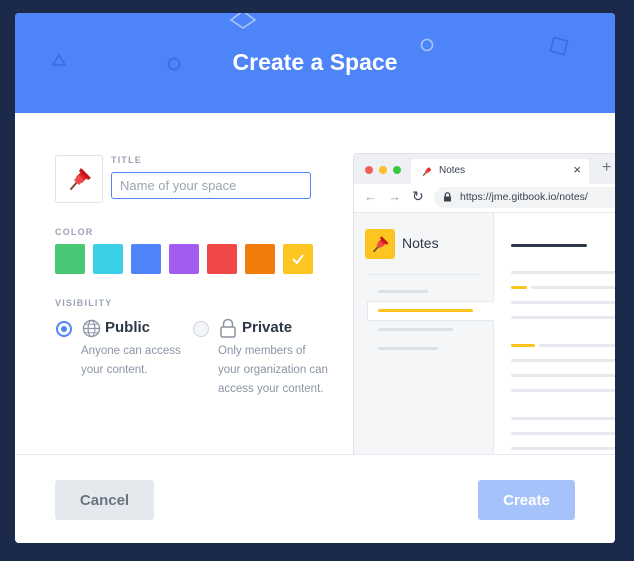  Describe the element at coordinates (127, 327) in the screenshot. I see `public-option-title: Public` at that location.